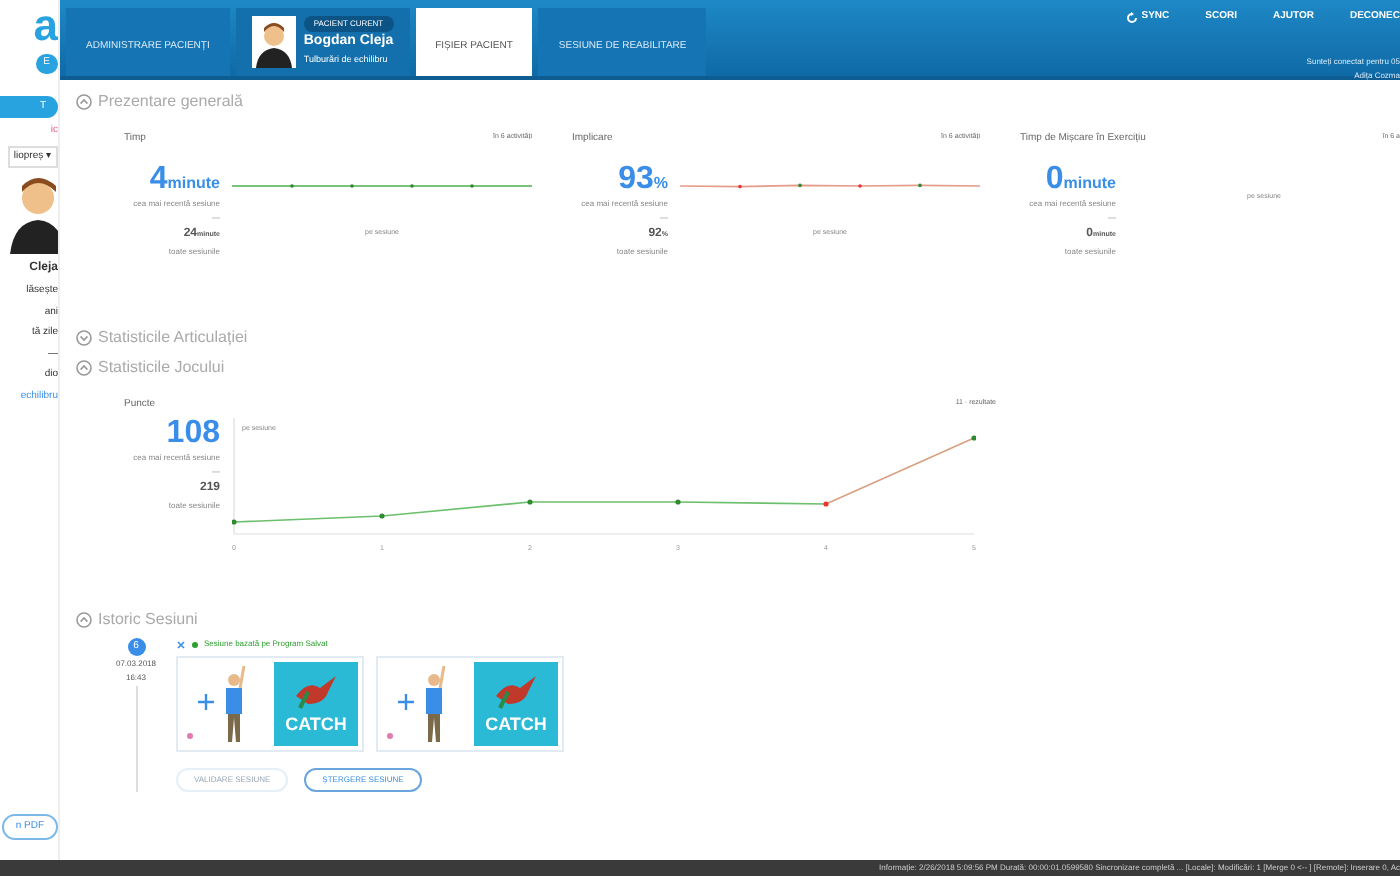 The height and width of the screenshot is (876, 1400). I want to click on sync-icon, so click(1131, 17).